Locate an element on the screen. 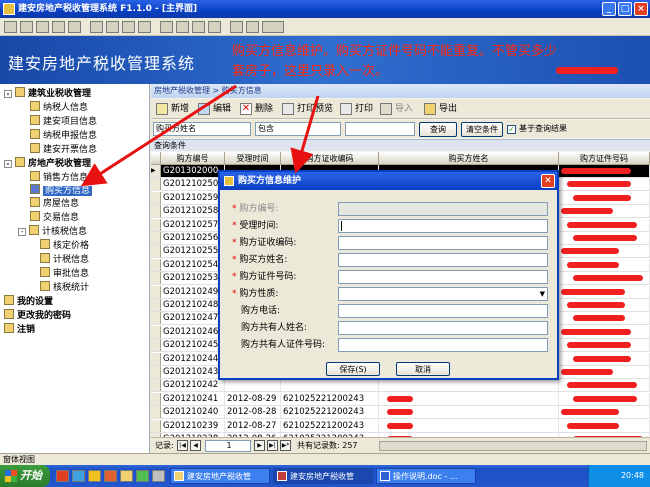 The height and width of the screenshot is (487, 650). delete-button: ✕ 删除 is located at coordinates (257, 109).